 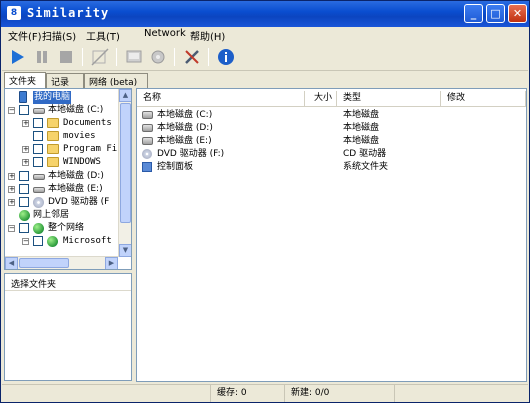 I want to click on list-item: 本地磁盘 (D:) 本地磁盘, so click(x=331, y=128).